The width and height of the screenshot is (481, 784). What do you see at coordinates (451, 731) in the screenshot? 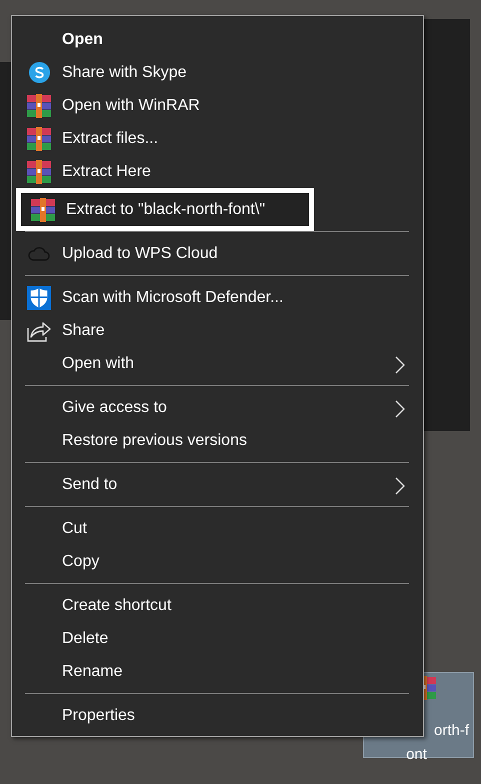
I see `file-name: orth-f` at bounding box center [451, 731].